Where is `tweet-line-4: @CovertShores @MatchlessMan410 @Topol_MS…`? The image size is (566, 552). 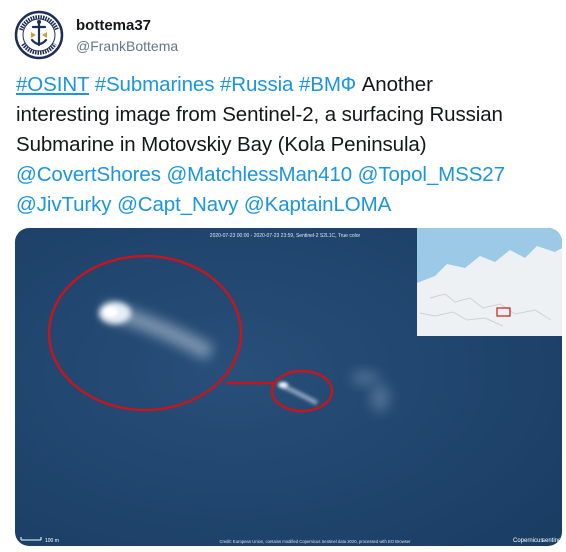 tweet-line-4: @CovertShores @MatchlessMan410 @Topol_MS… is located at coordinates (286, 175).